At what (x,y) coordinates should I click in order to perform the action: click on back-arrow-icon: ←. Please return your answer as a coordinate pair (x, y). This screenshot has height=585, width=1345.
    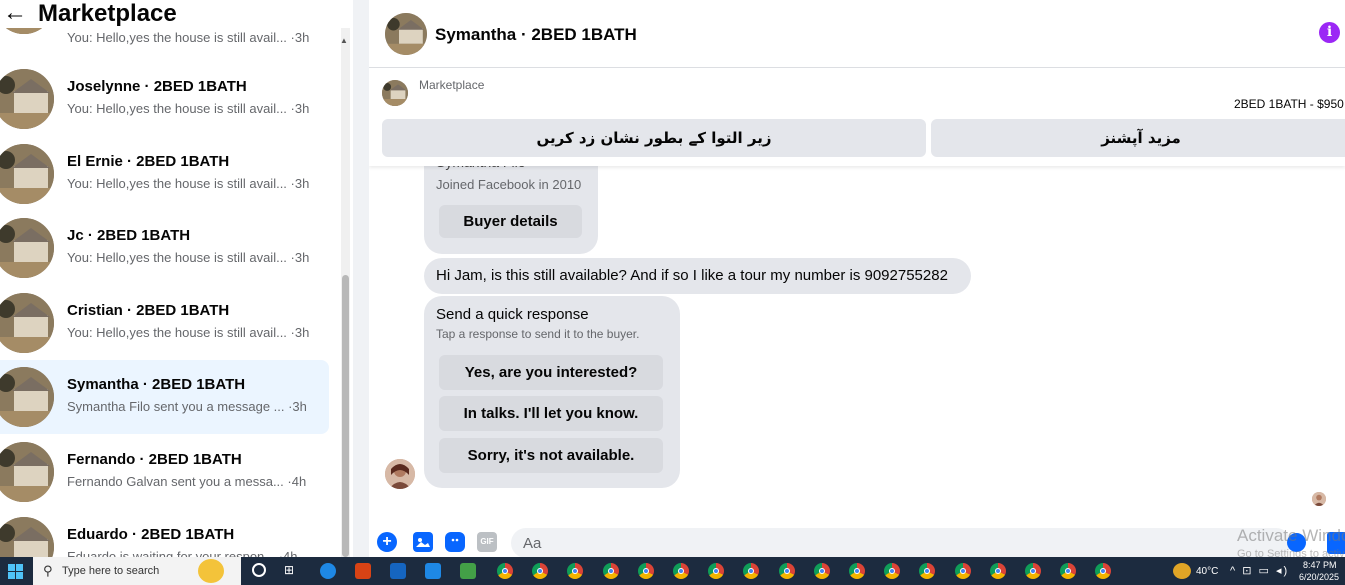
    Looking at the image, I should click on (15, 13).